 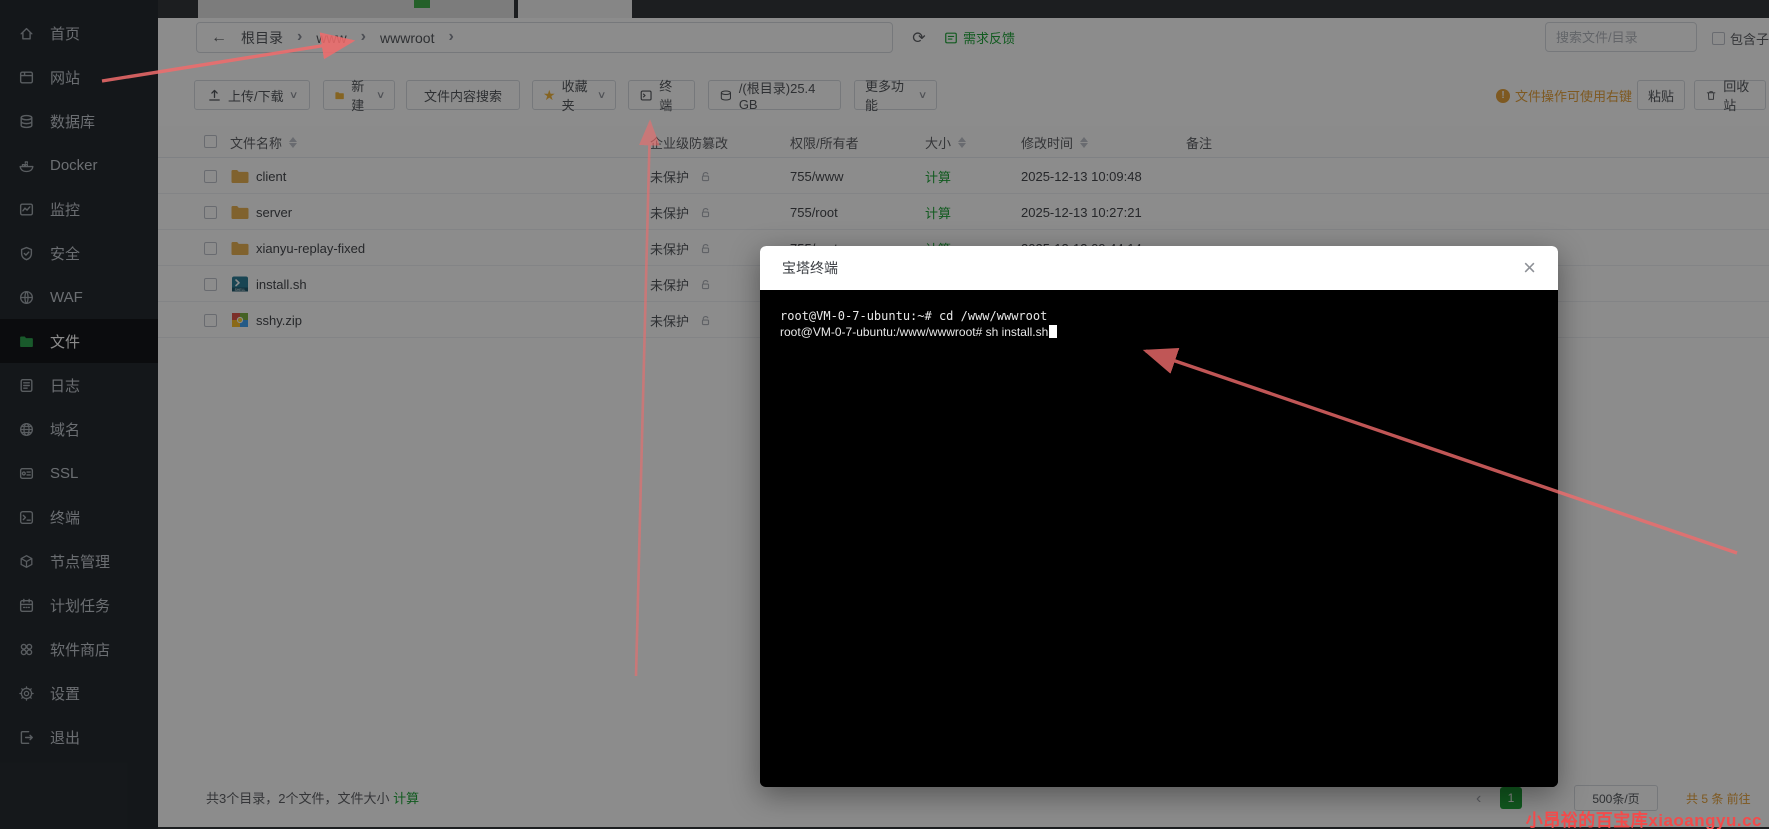 What do you see at coordinates (1159, 268) in the screenshot?
I see `terminal-modal-header: 宝塔终端 ×` at bounding box center [1159, 268].